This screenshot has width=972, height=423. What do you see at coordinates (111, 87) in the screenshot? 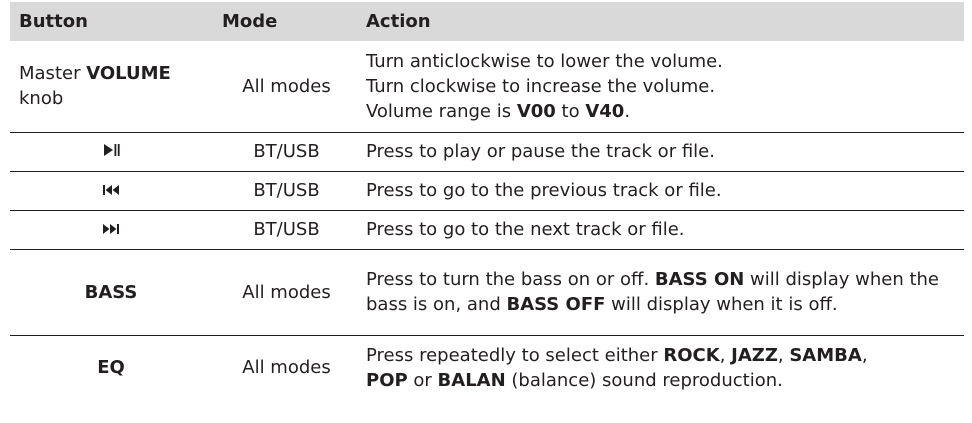
I see `button-cell-volume: Master VOLUME knob` at bounding box center [111, 87].